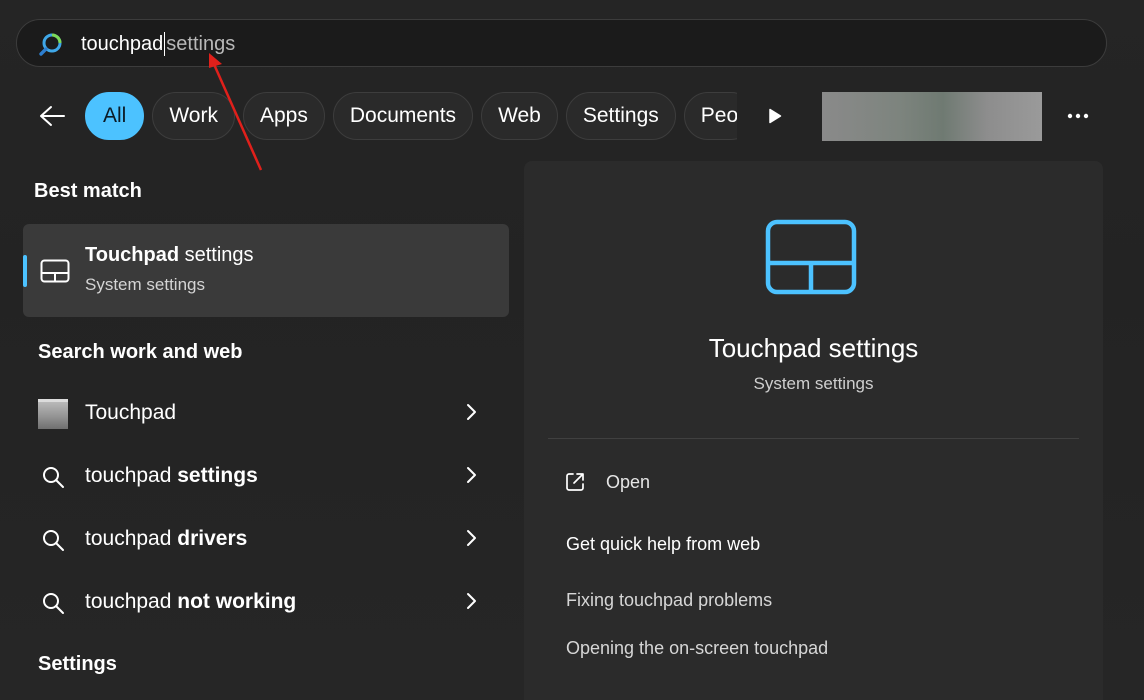 This screenshot has width=1144, height=700. What do you see at coordinates (53, 414) in the screenshot?
I see `thumbnail-icon` at bounding box center [53, 414].